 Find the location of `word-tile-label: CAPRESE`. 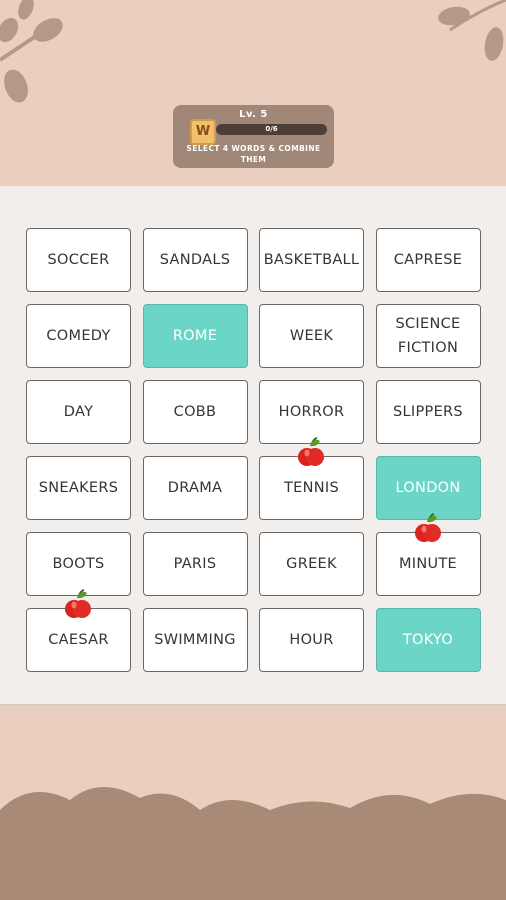

word-tile-label: CAPRESE is located at coordinates (428, 260).